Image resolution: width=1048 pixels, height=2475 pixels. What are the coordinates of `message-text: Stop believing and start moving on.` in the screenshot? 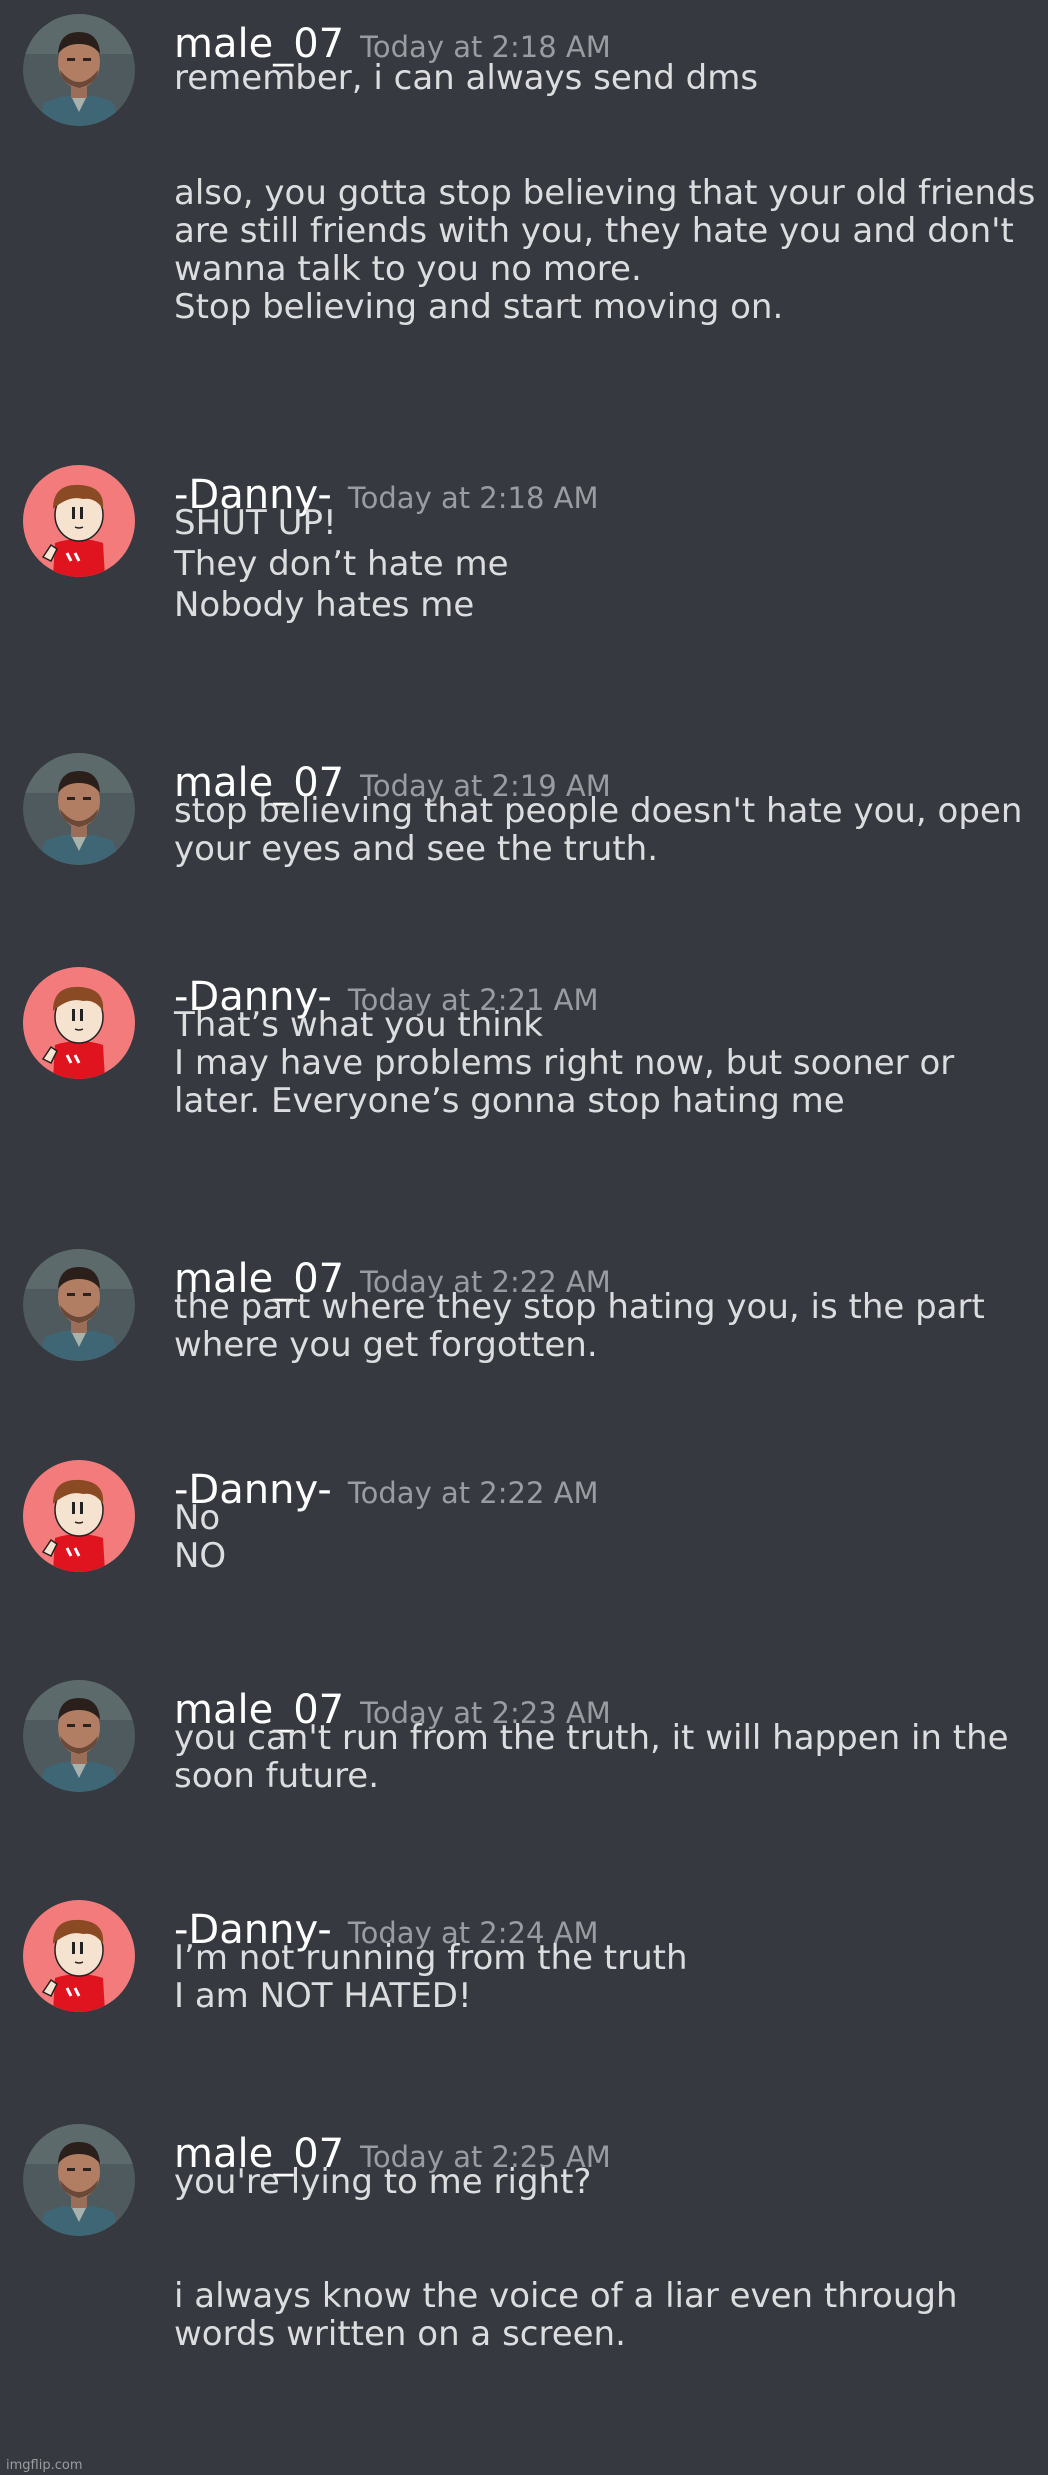 It's located at (479, 307).